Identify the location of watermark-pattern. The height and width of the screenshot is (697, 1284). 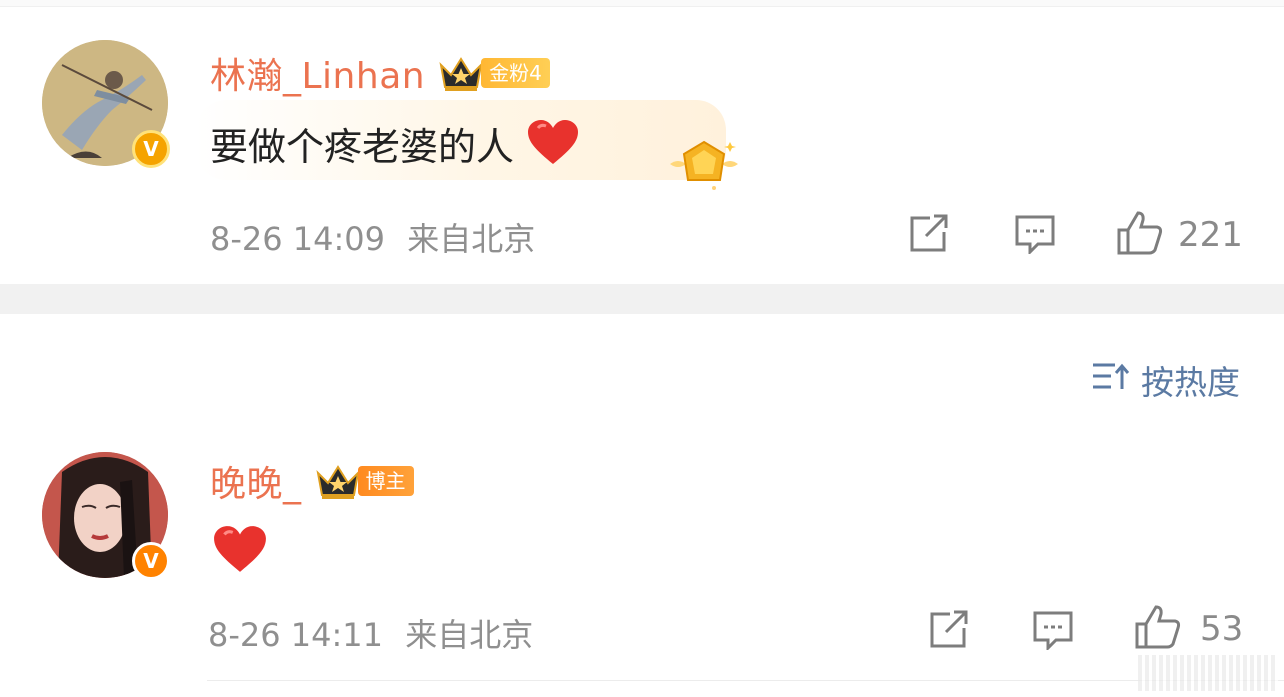
(1208, 673).